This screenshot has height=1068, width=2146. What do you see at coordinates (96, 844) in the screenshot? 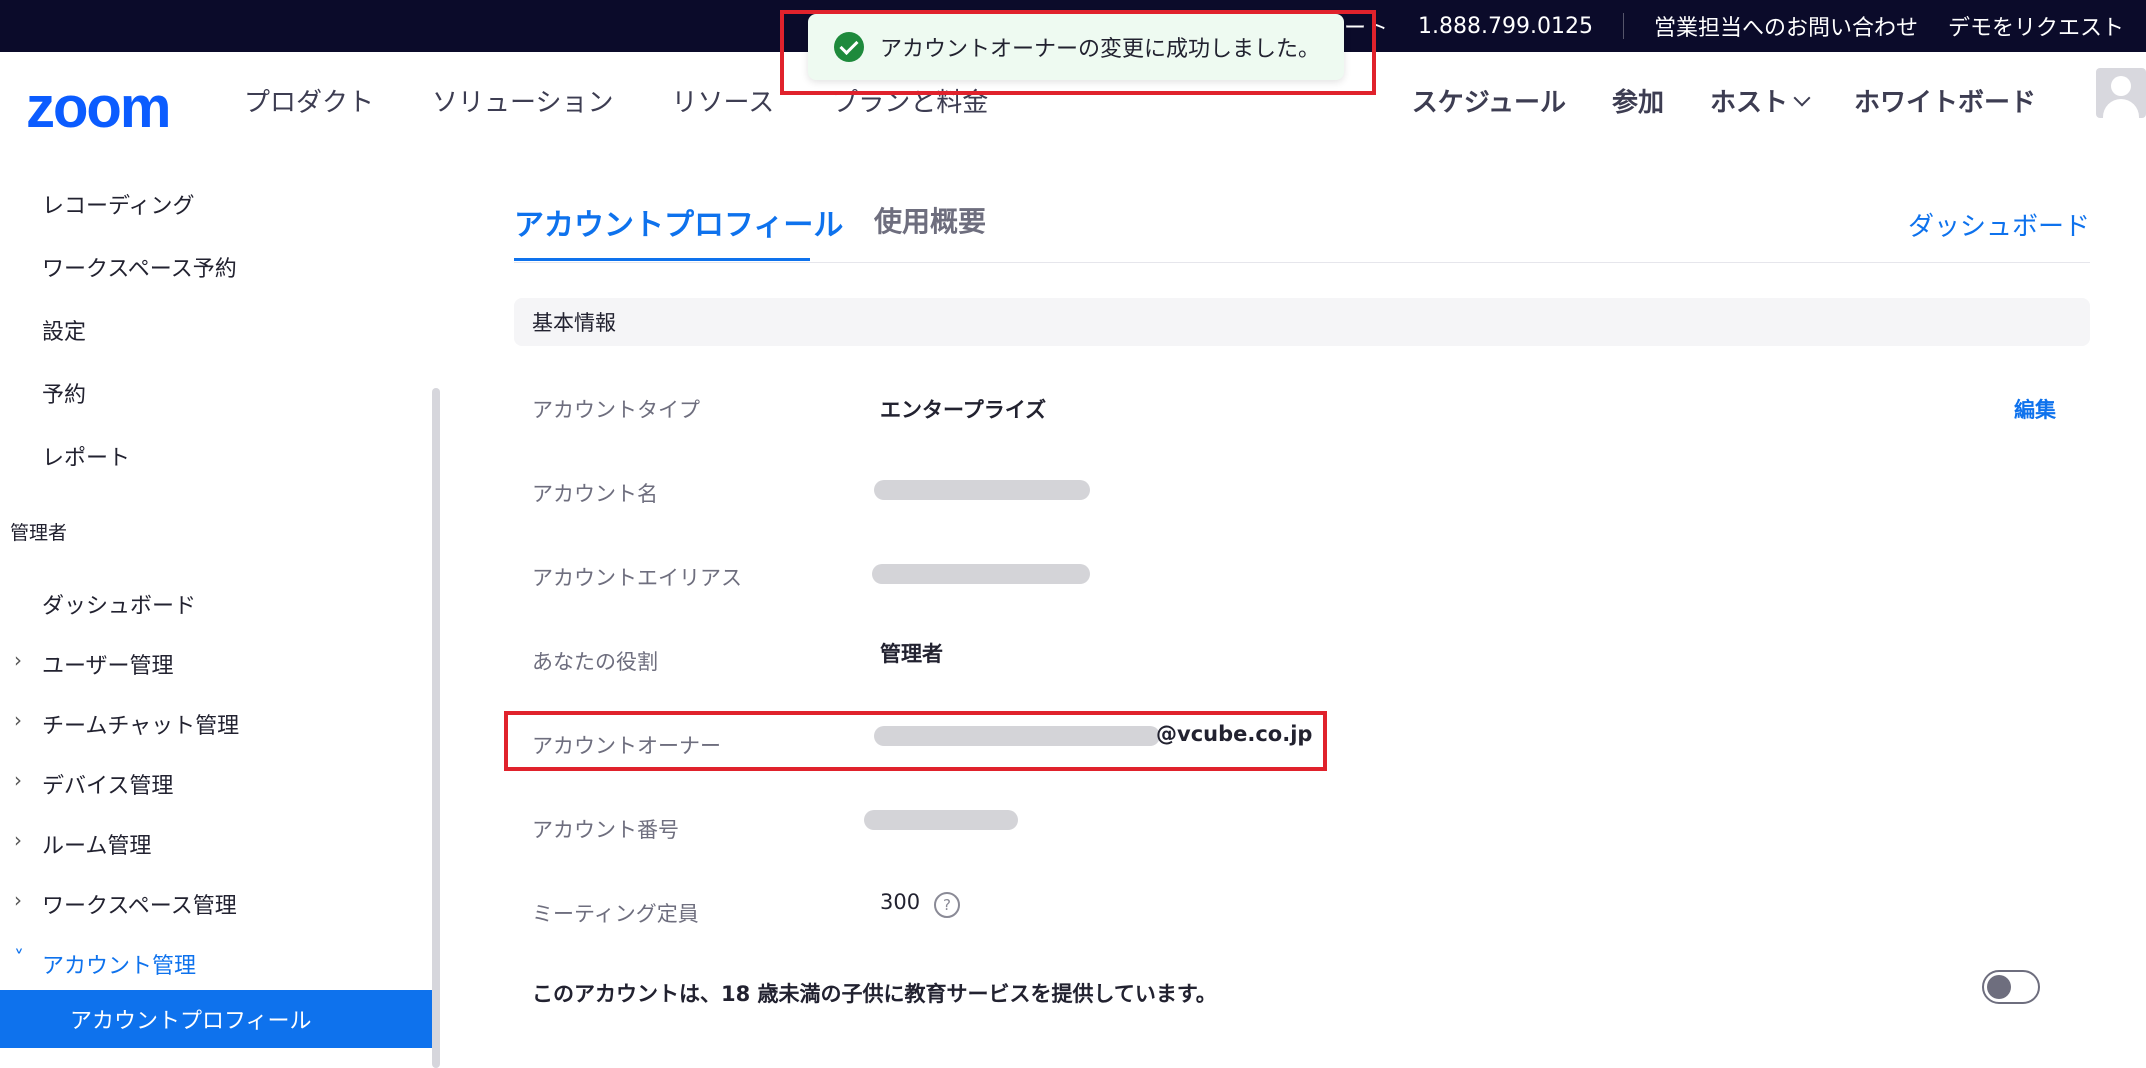
I see `sidebar-item-room-management: ルーム管理` at bounding box center [96, 844].